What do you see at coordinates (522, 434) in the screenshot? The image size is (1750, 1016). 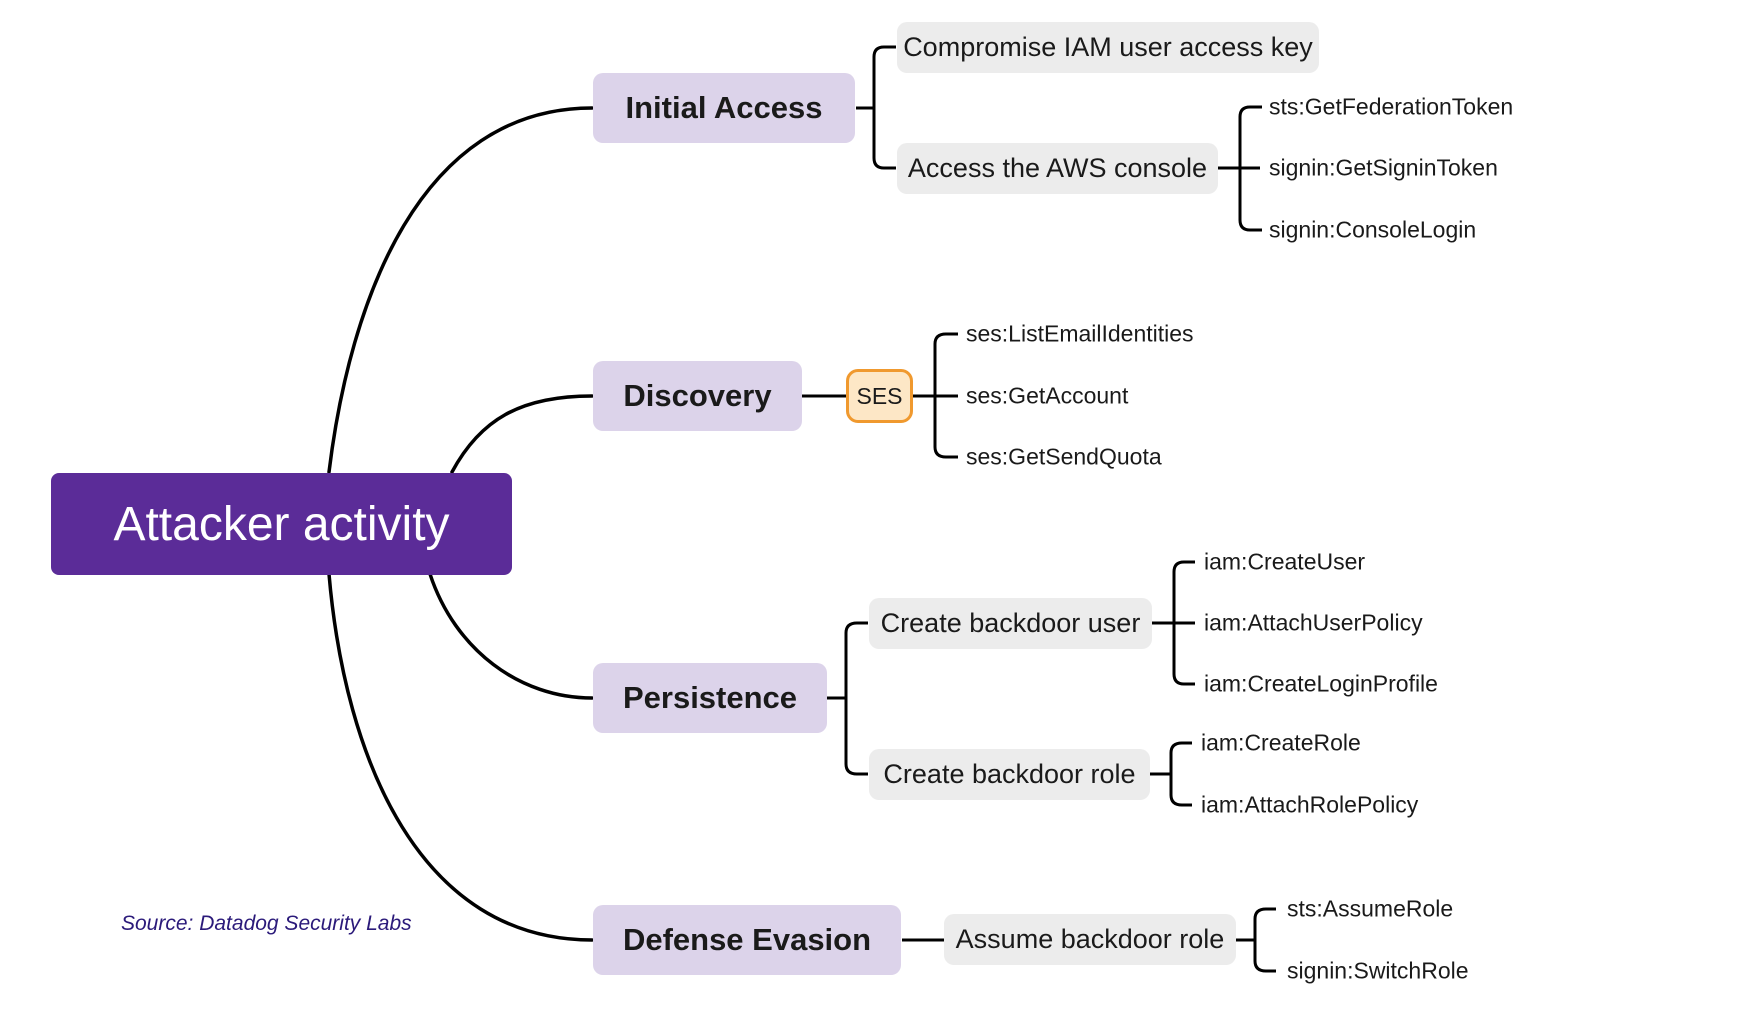 I see `connector-root-discovery` at bounding box center [522, 434].